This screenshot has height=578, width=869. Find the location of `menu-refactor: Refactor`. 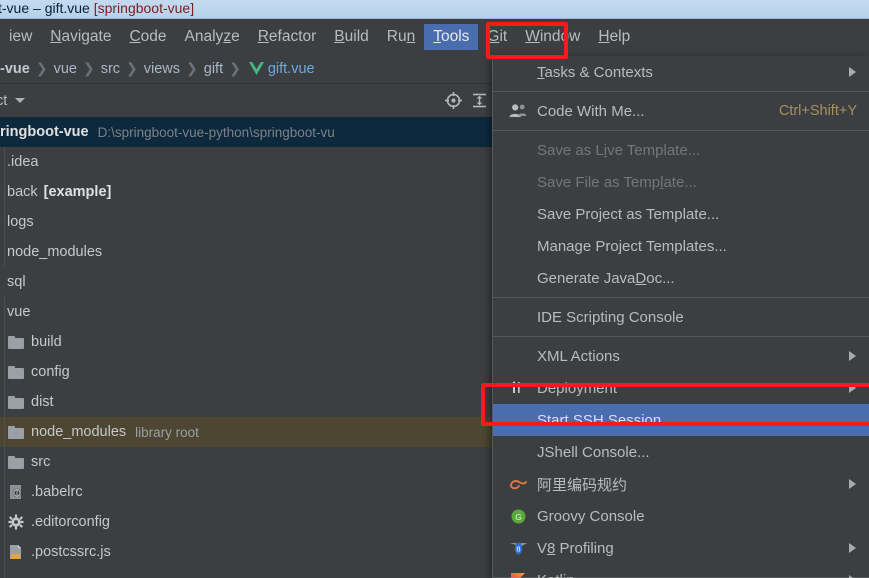

menu-refactor: Refactor is located at coordinates (287, 37).